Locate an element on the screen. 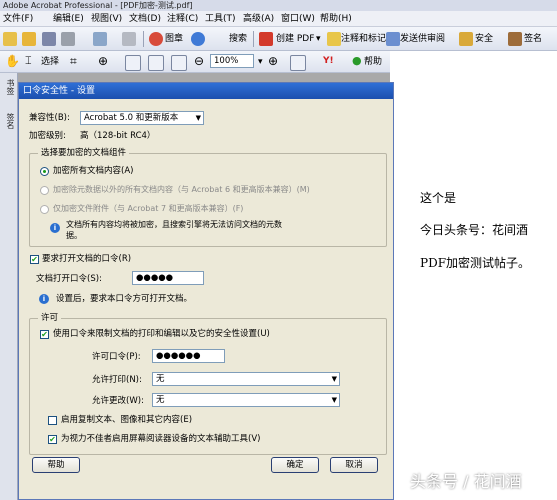 Image resolution: width=557 pixels, height=500 pixels. components-group-title: 选择要加密的文档组件 is located at coordinates (84, 153).